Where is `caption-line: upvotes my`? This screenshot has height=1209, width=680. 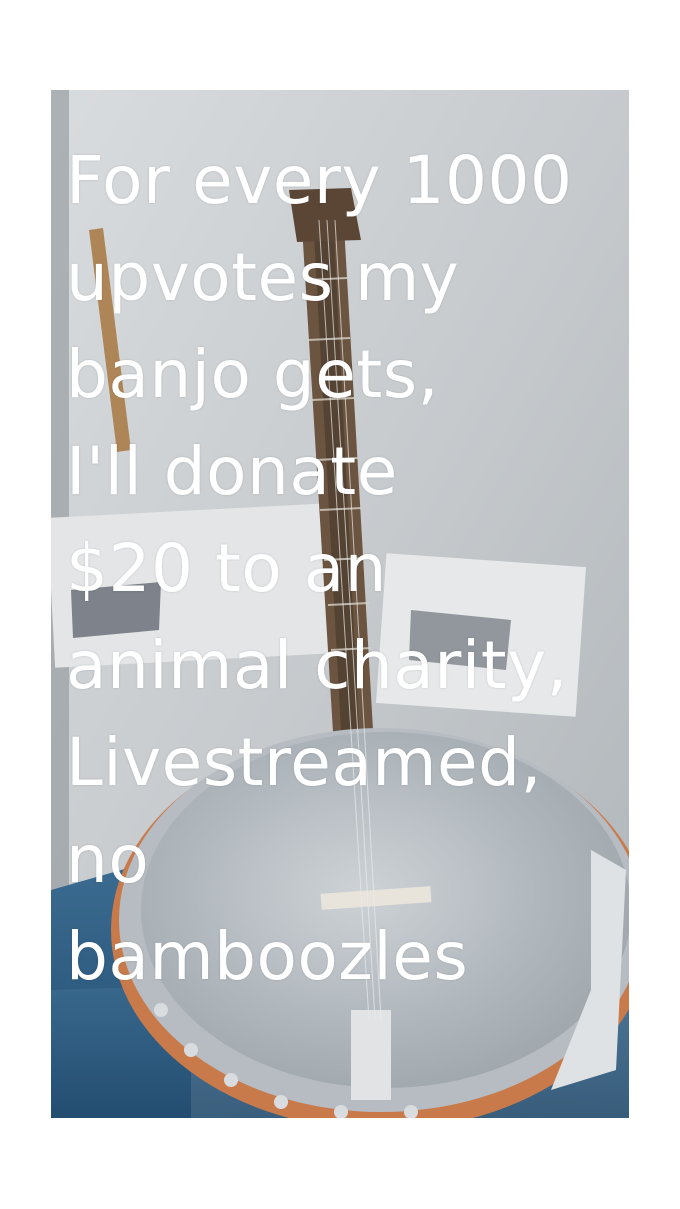 caption-line: upvotes my is located at coordinates (263, 277).